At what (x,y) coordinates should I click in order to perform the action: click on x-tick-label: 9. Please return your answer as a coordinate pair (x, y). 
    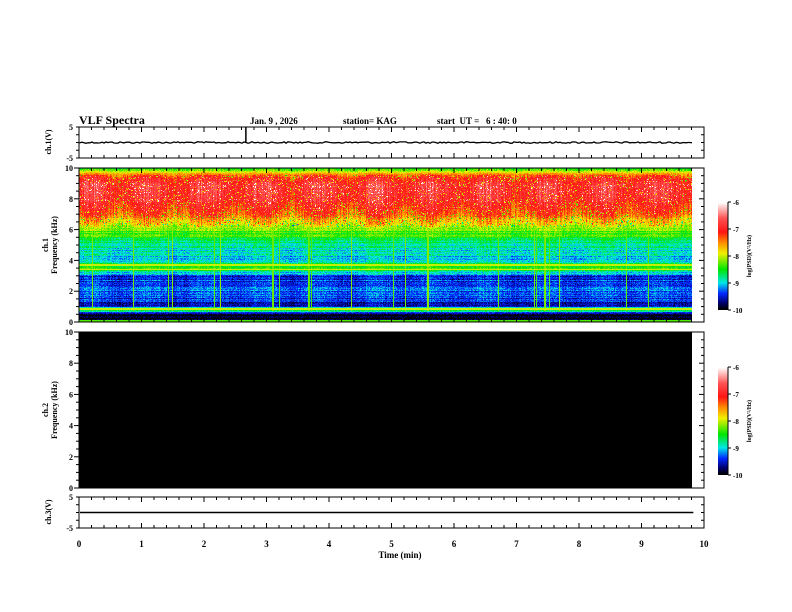
    Looking at the image, I should click on (641, 544).